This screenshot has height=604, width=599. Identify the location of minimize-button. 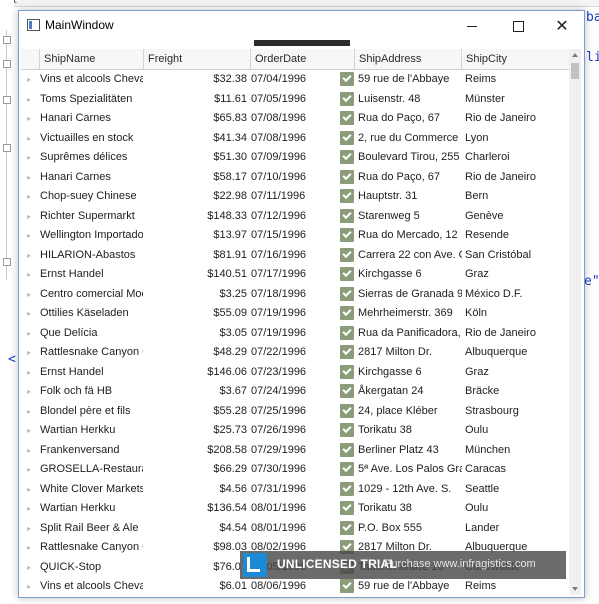
(472, 26).